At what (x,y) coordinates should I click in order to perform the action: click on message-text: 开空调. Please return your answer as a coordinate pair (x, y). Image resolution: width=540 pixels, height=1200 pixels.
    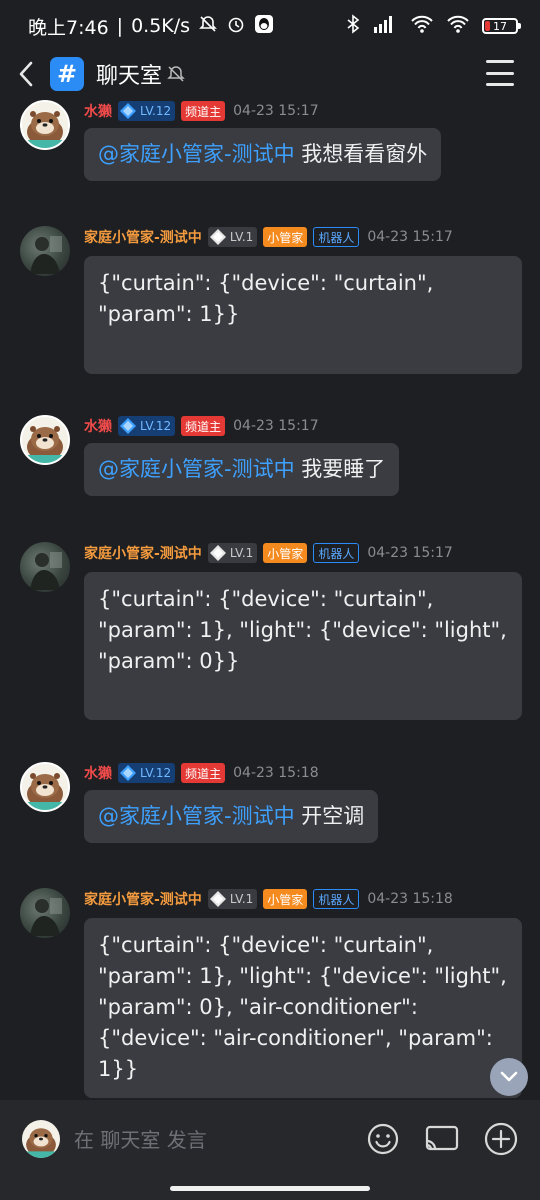
    Looking at the image, I should click on (329, 816).